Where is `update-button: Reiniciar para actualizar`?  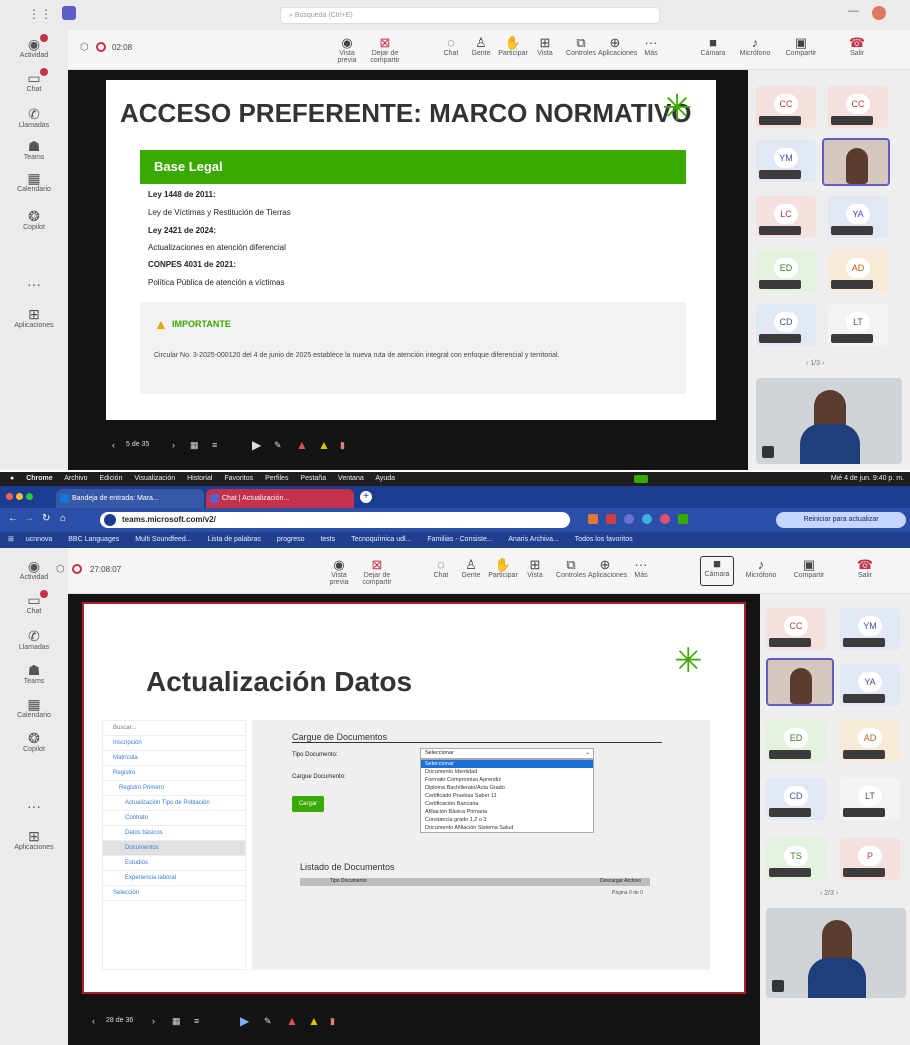
update-button: Reiniciar para actualizar is located at coordinates (841, 520).